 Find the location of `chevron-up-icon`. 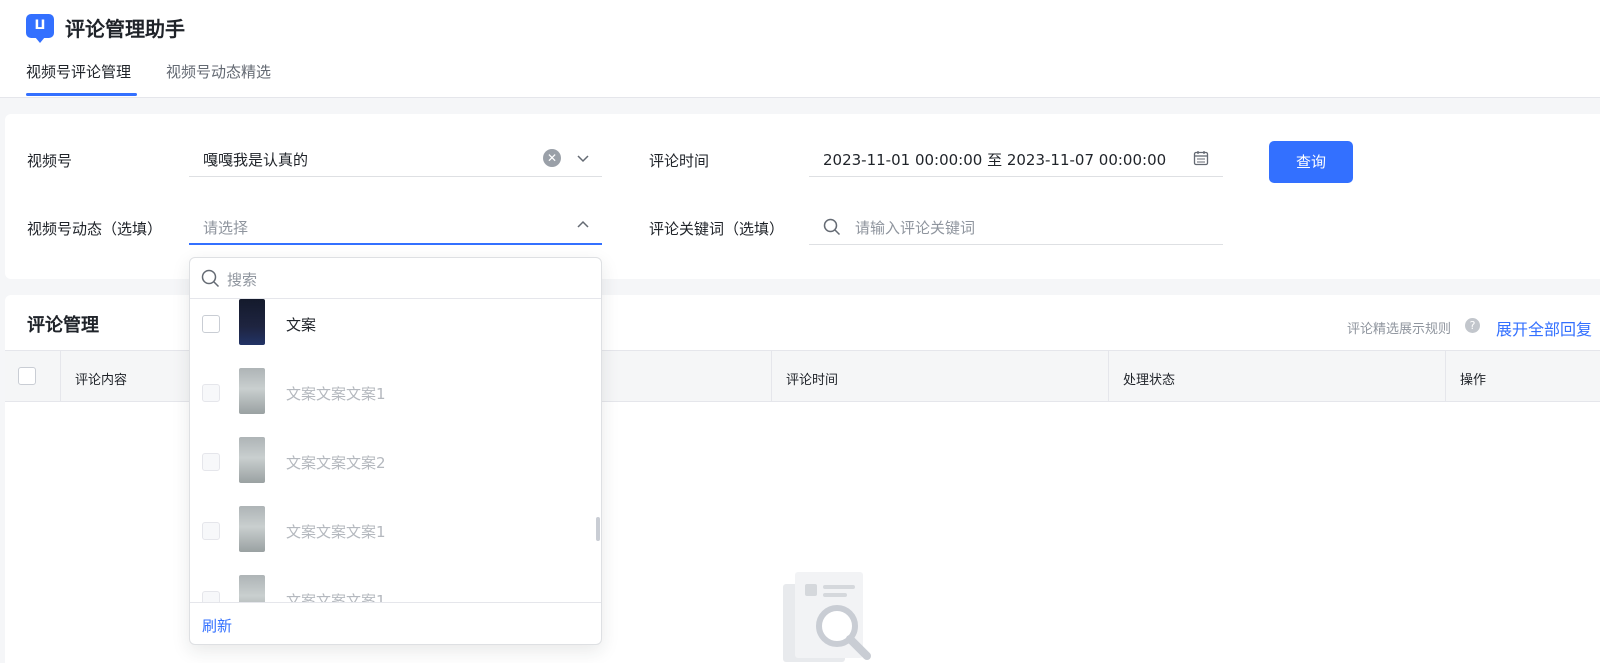

chevron-up-icon is located at coordinates (583, 224).